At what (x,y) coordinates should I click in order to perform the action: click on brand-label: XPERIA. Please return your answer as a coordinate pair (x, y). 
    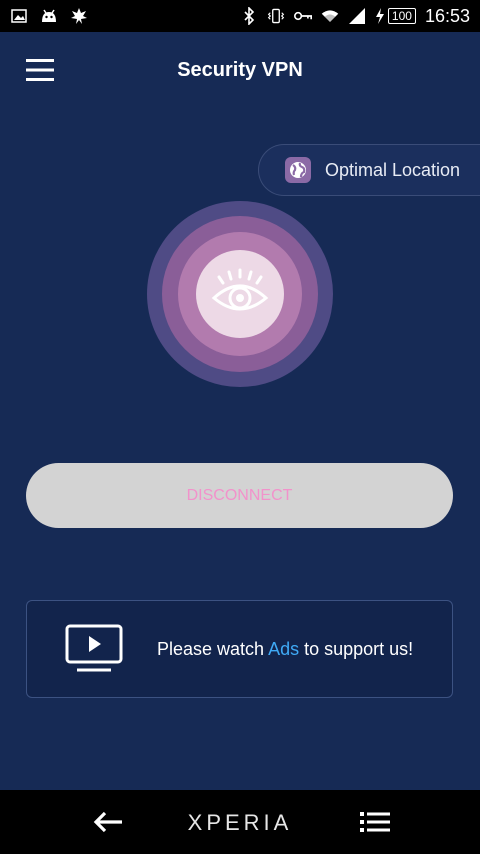
    Looking at the image, I should click on (240, 822).